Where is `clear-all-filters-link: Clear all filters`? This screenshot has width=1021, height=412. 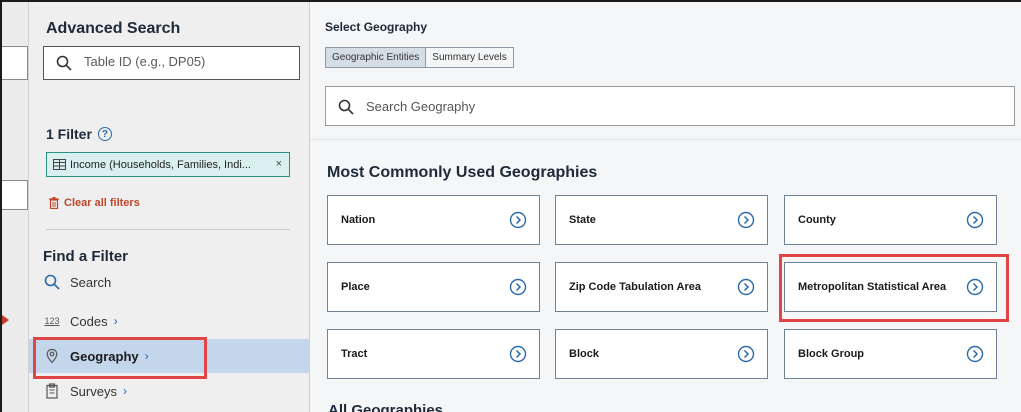
clear-all-filters-link: Clear all filters is located at coordinates (94, 203).